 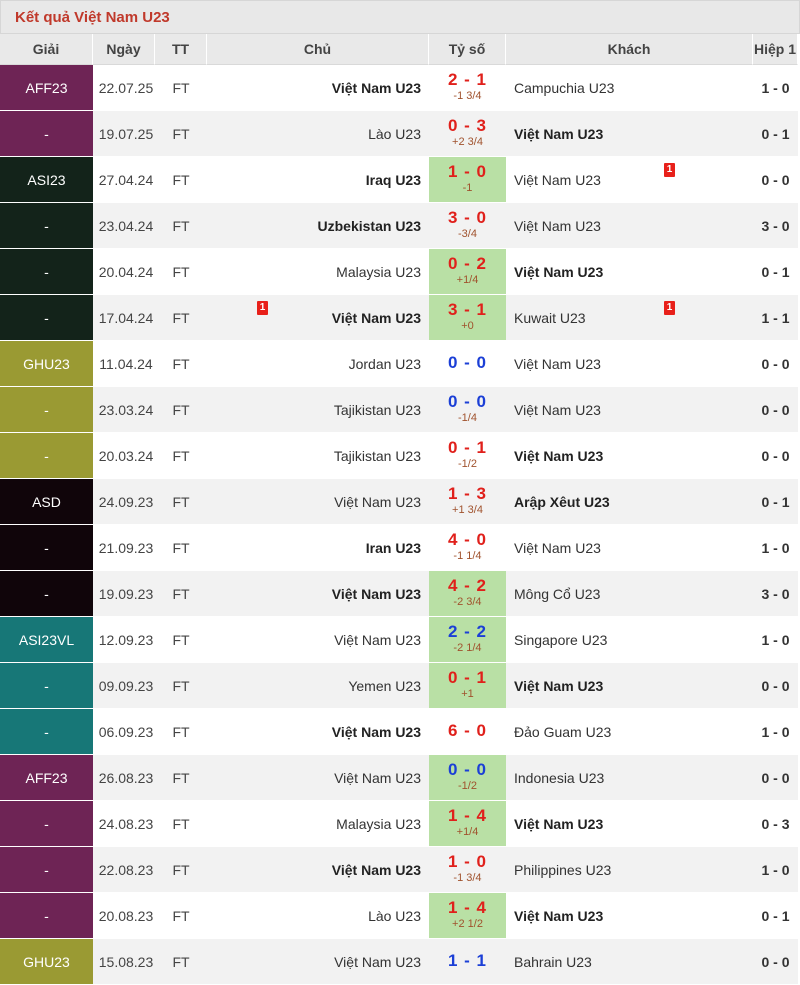 What do you see at coordinates (369, 226) in the screenshot?
I see `home-team: Uzbekistan U23` at bounding box center [369, 226].